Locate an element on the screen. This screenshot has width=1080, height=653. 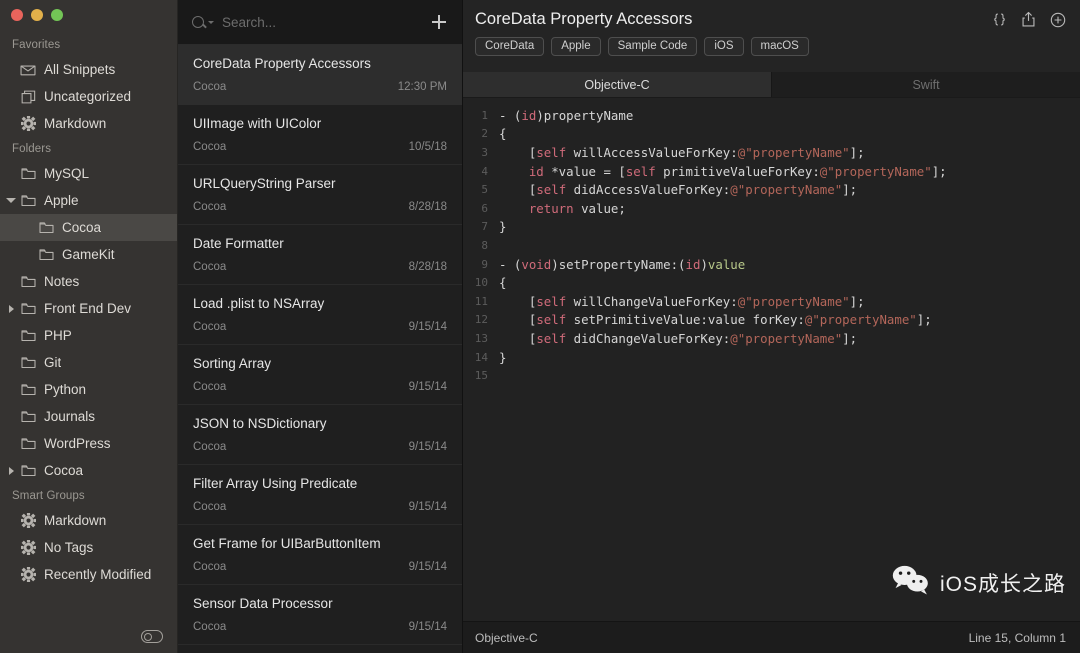
sidebar-item-uncategorized: Uncategorized is located at coordinates (88, 96).